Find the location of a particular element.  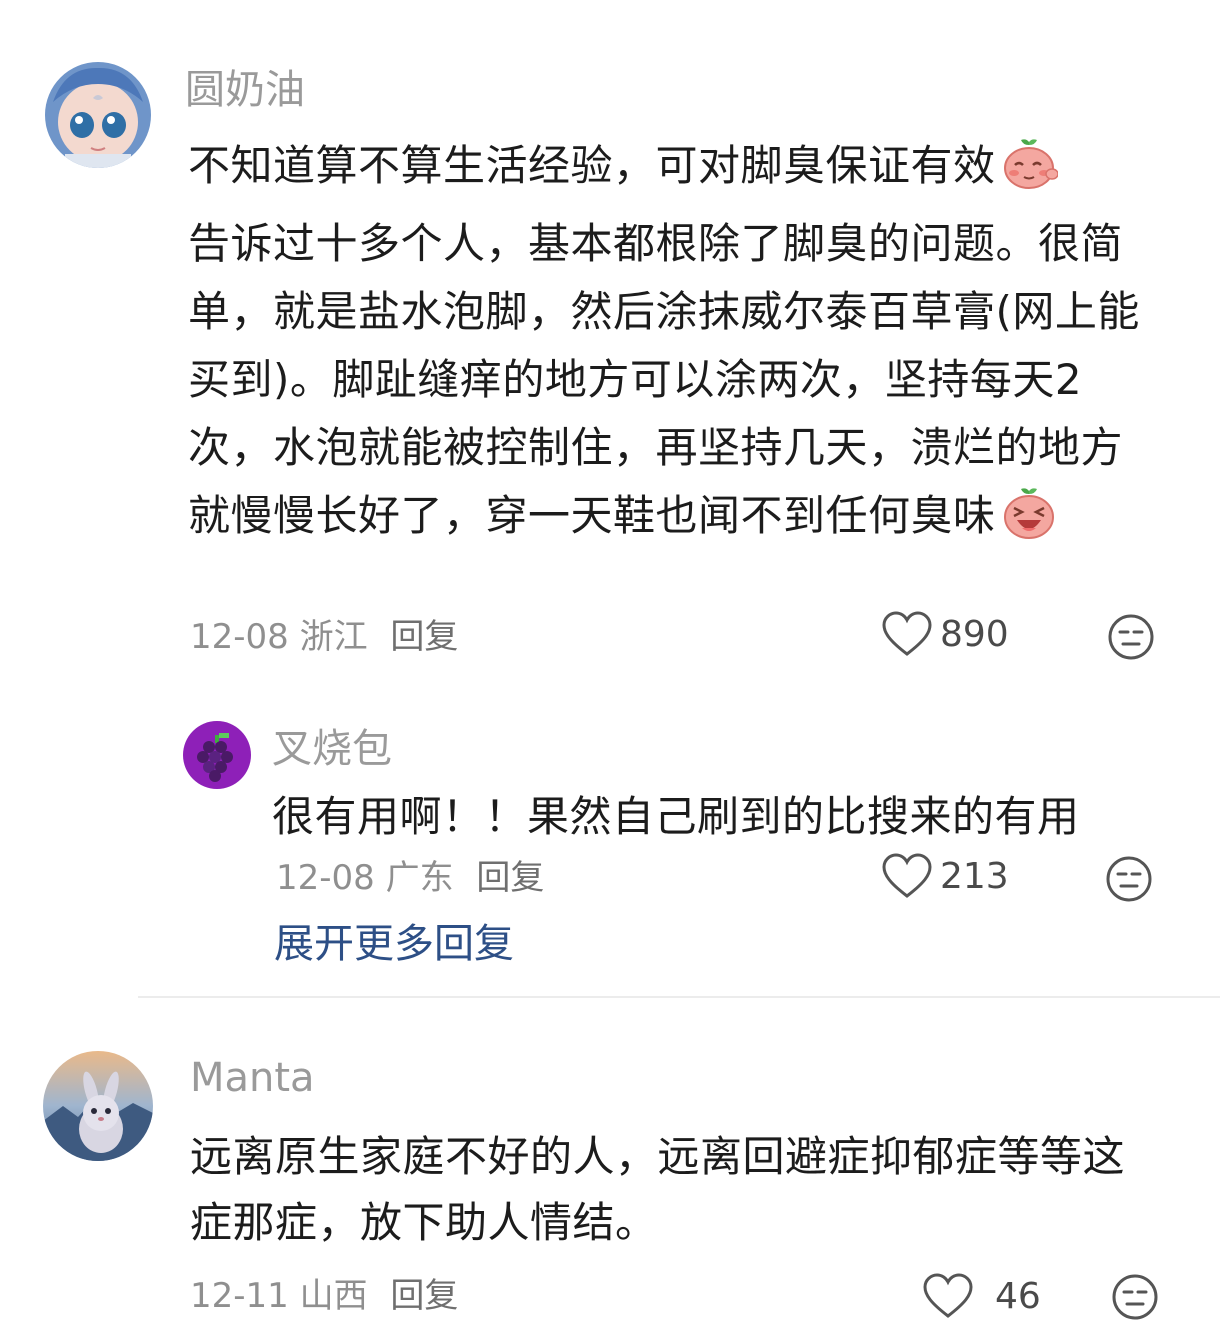

like-button: 46 is located at coordinates (982, 1296).